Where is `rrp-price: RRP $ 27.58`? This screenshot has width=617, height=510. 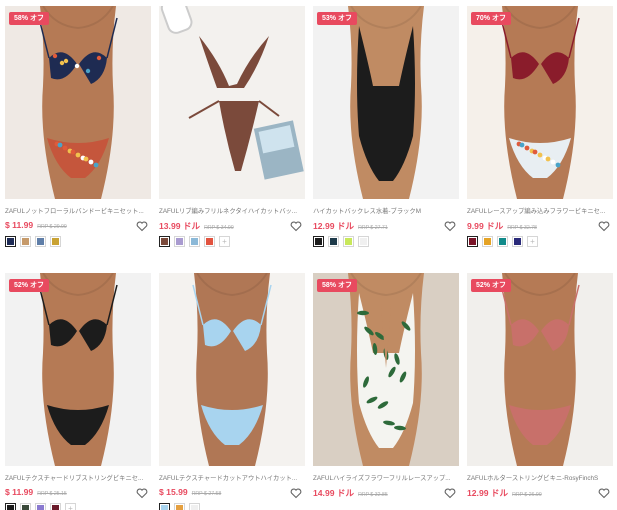
rrp-price: RRP $ 27.58 is located at coordinates (206, 494).